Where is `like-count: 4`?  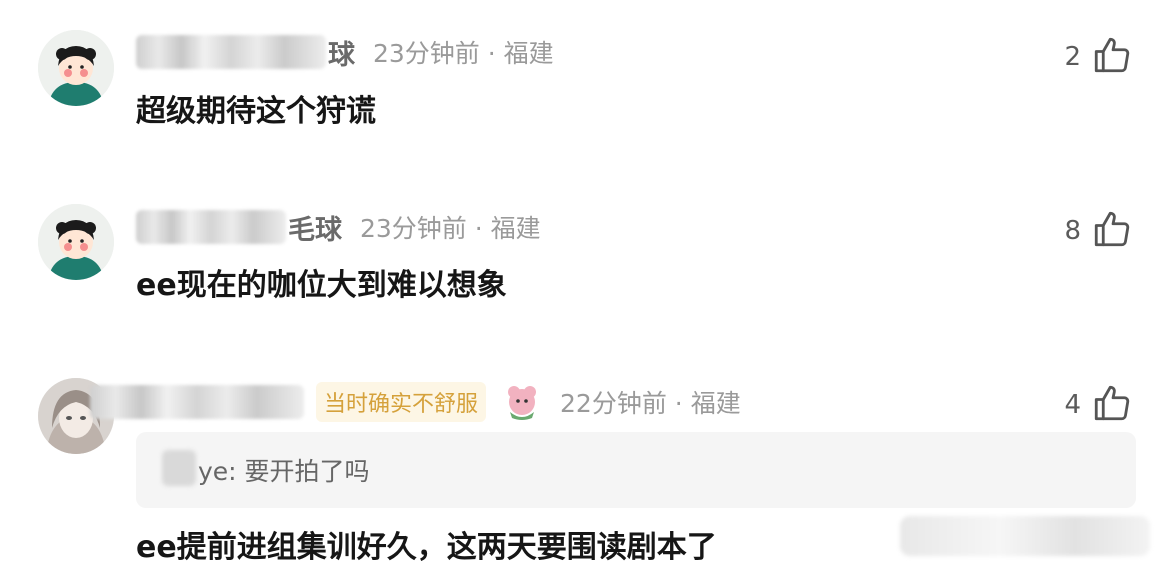 like-count: 4 is located at coordinates (1072, 405).